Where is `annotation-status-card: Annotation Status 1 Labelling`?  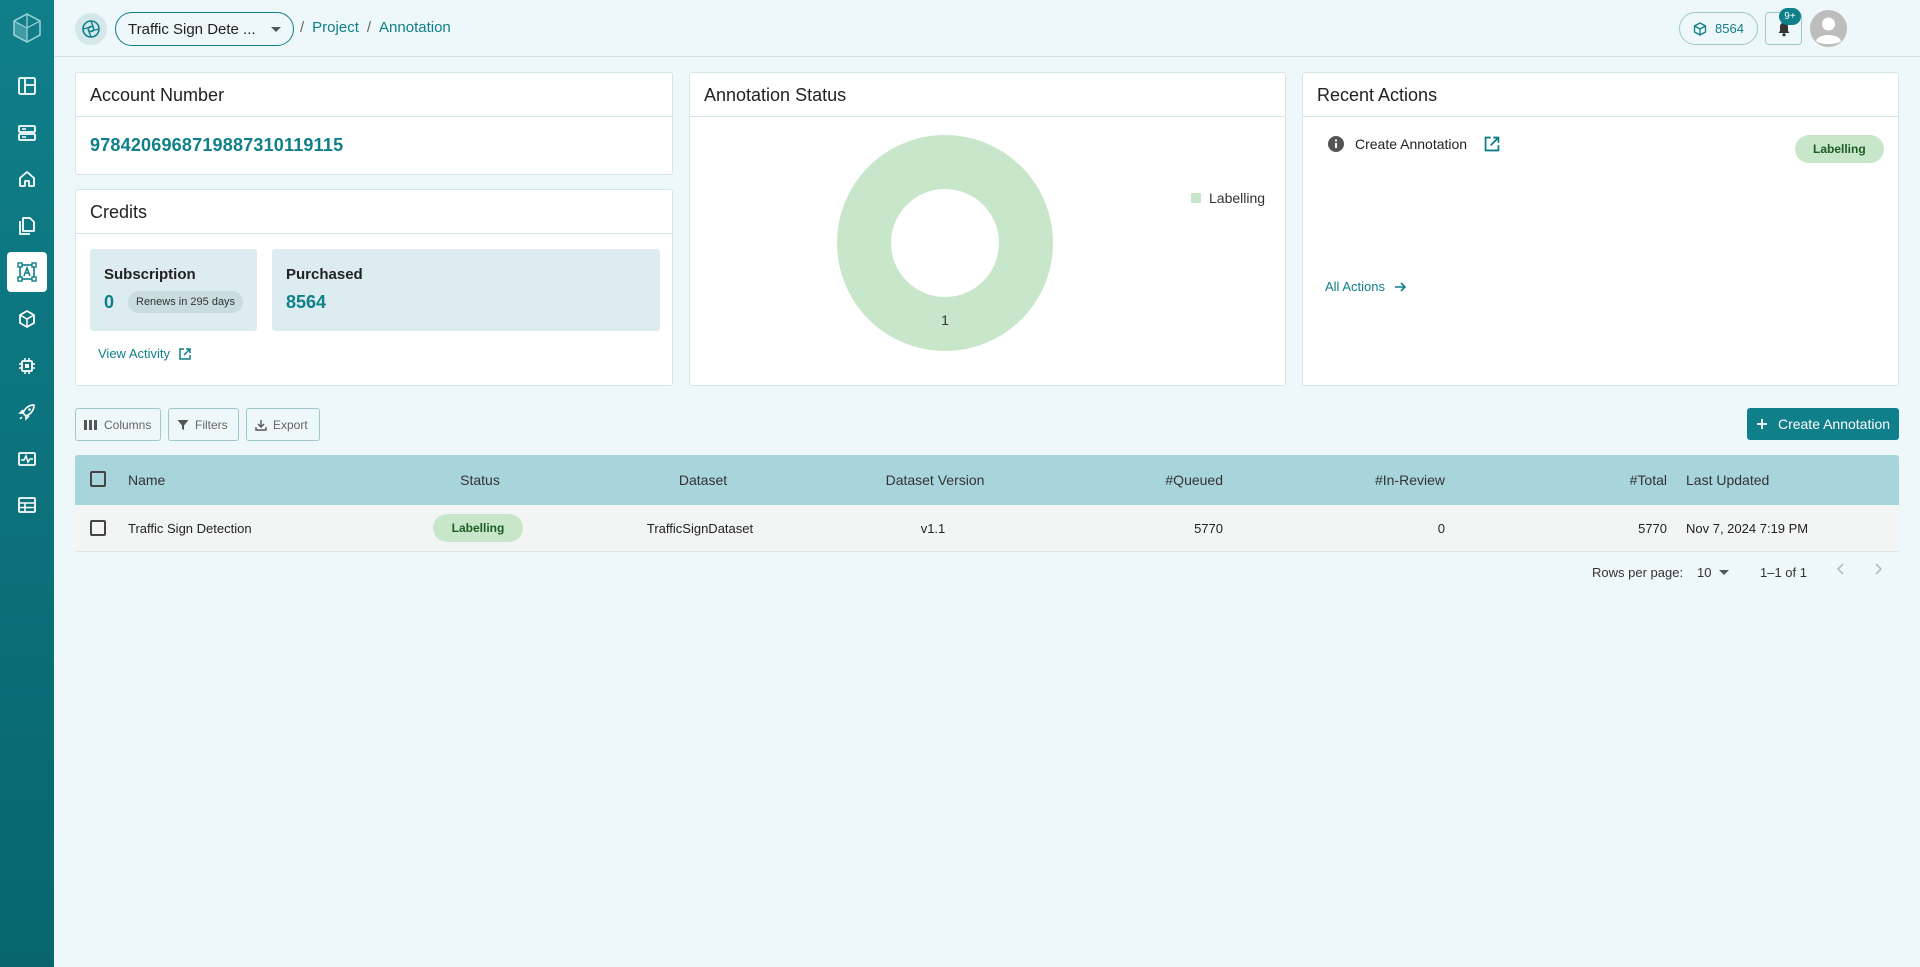 annotation-status-card: Annotation Status 1 Labelling is located at coordinates (987, 229).